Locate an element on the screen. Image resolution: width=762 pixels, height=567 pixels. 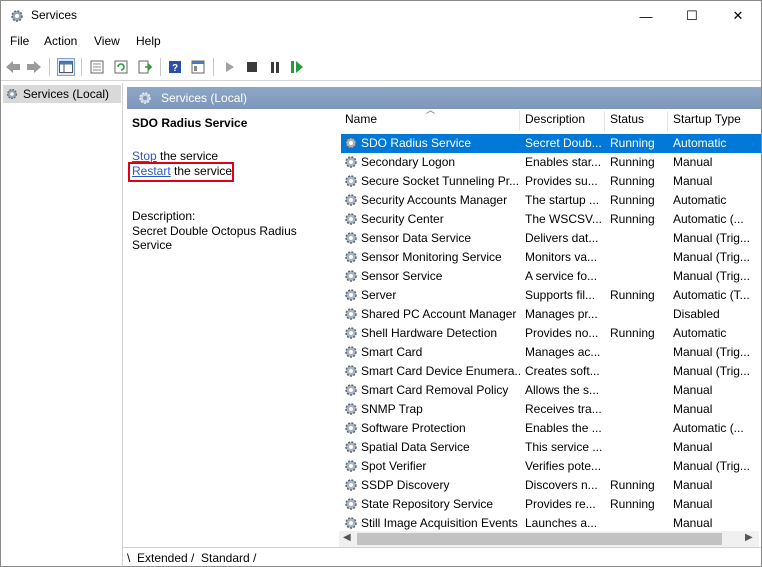
title-bar: Services — ☐ ✕ is located at coordinates (381, 16).